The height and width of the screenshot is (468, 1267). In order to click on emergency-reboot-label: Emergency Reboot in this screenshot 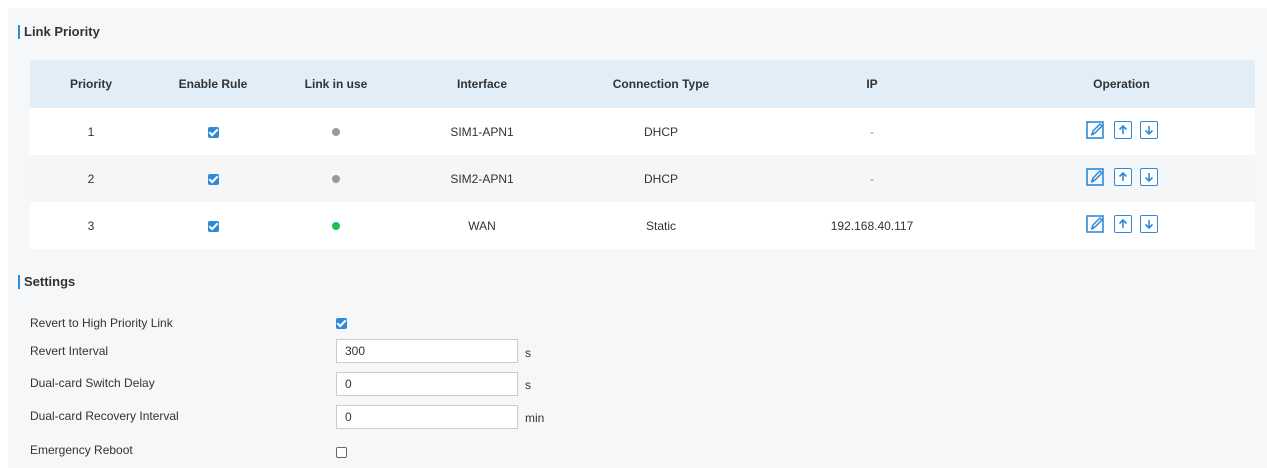, I will do `click(81, 450)`.